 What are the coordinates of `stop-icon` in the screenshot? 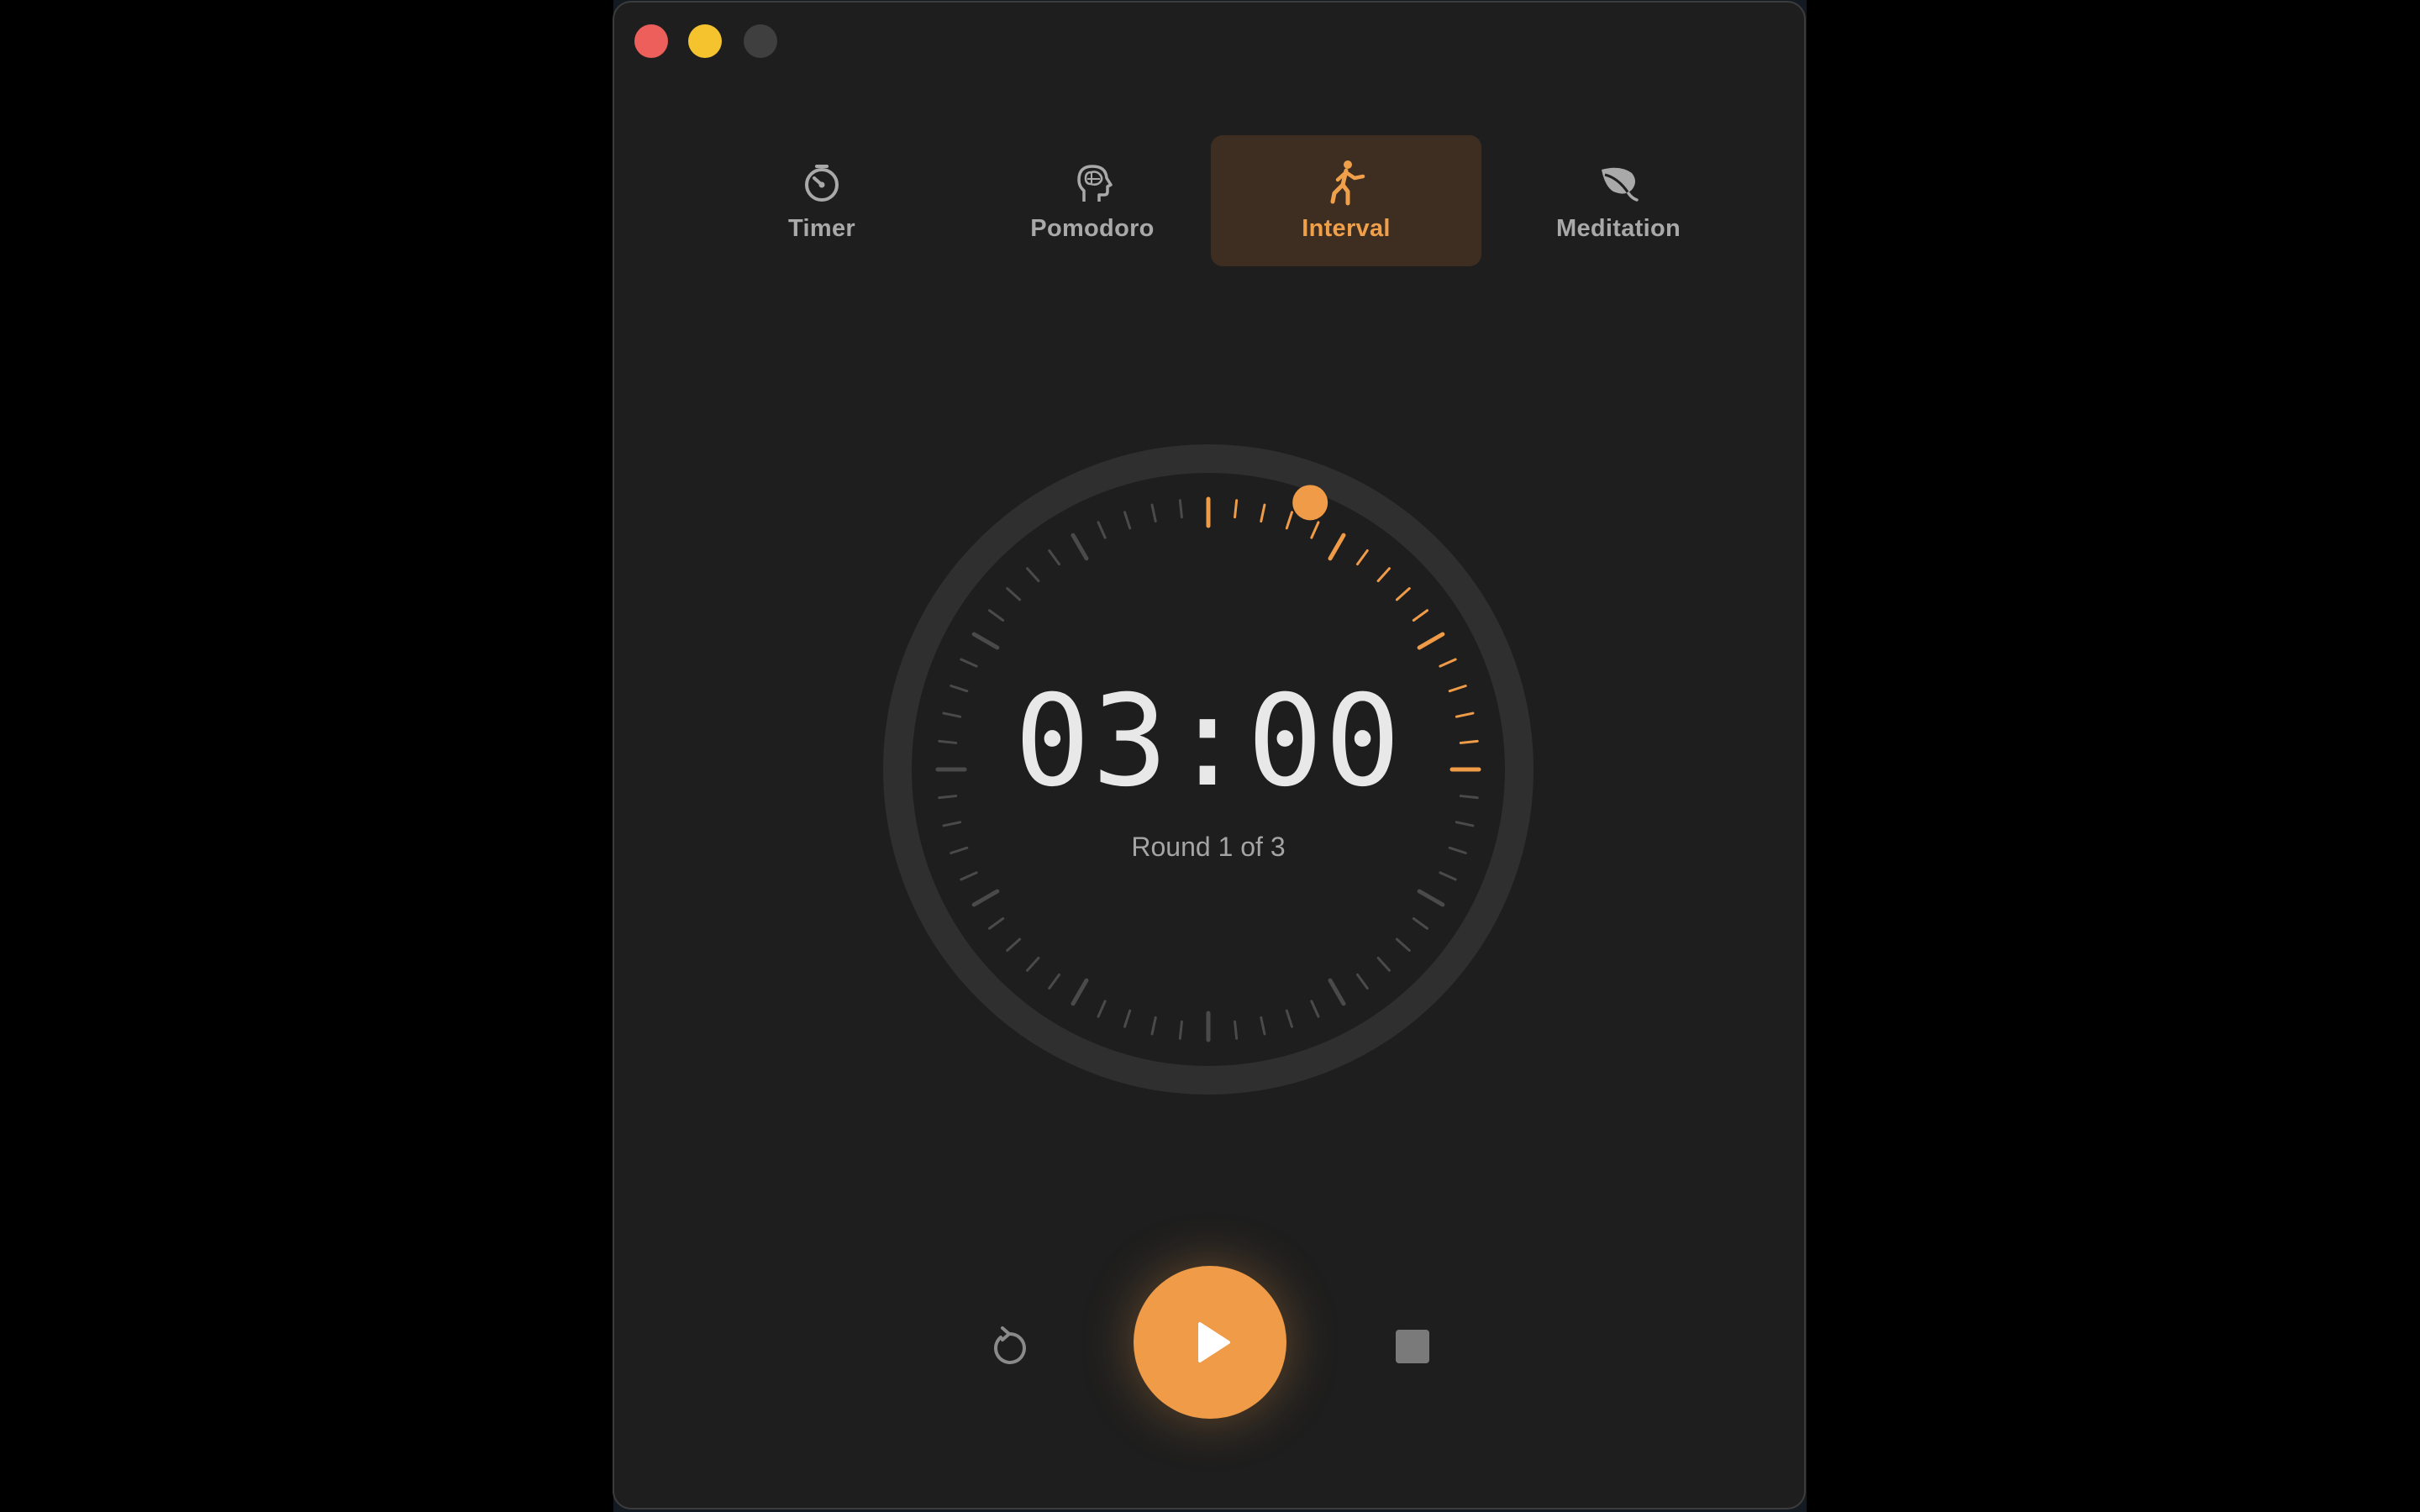 It's located at (1412, 1346).